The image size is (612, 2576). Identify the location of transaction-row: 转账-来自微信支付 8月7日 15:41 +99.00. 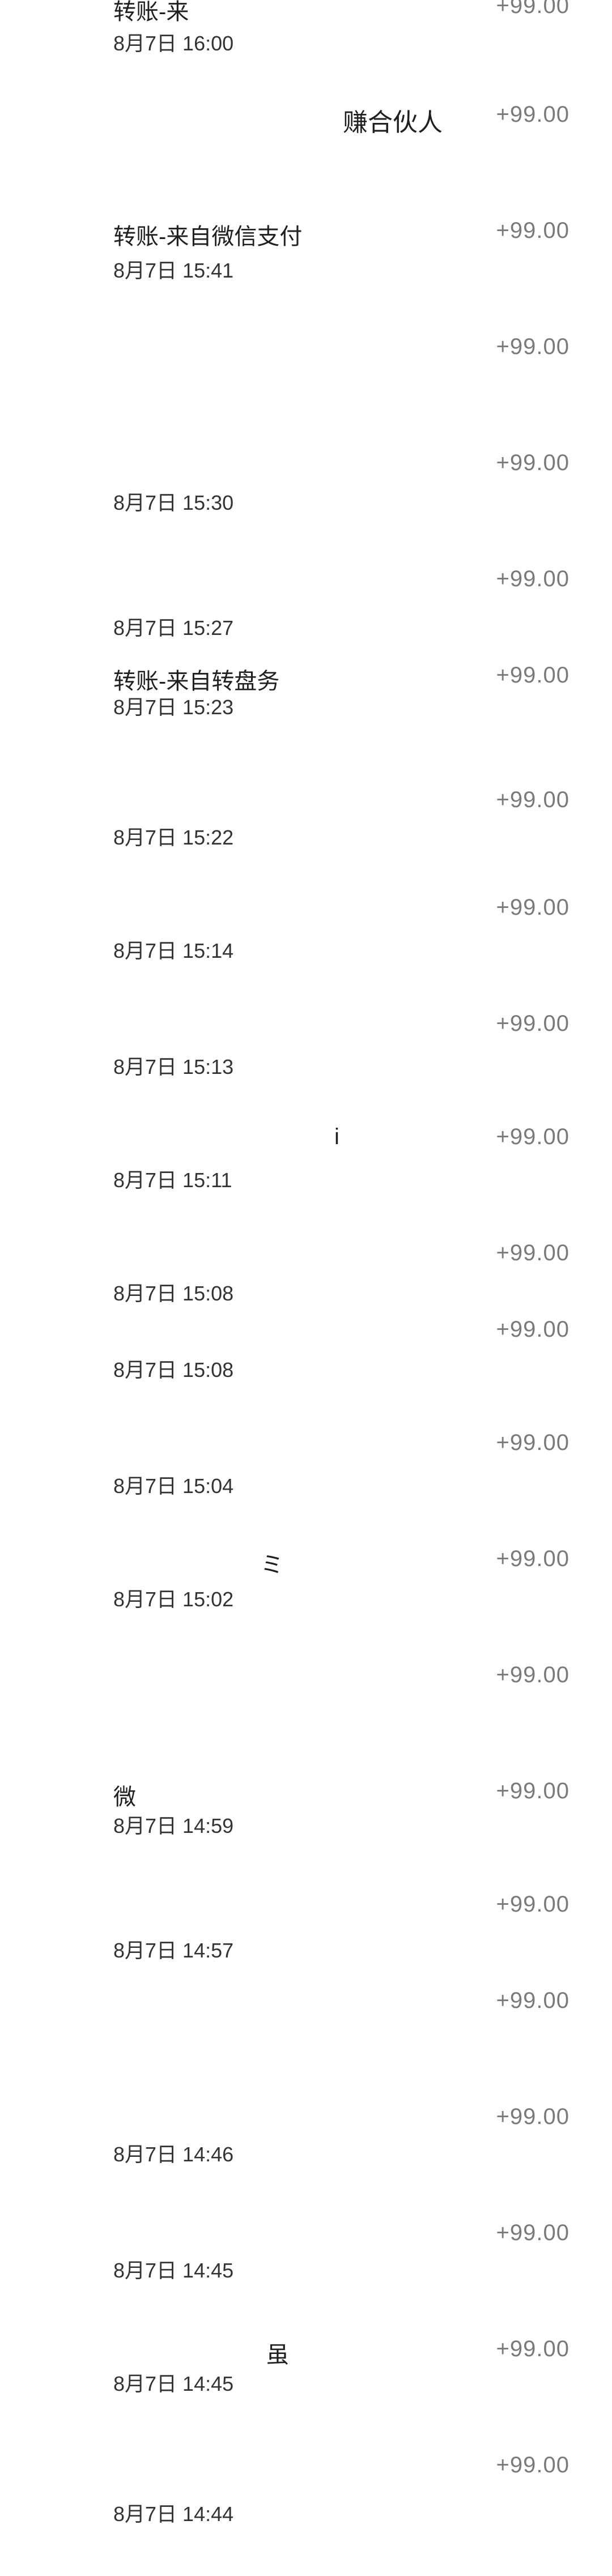
(306, 274).